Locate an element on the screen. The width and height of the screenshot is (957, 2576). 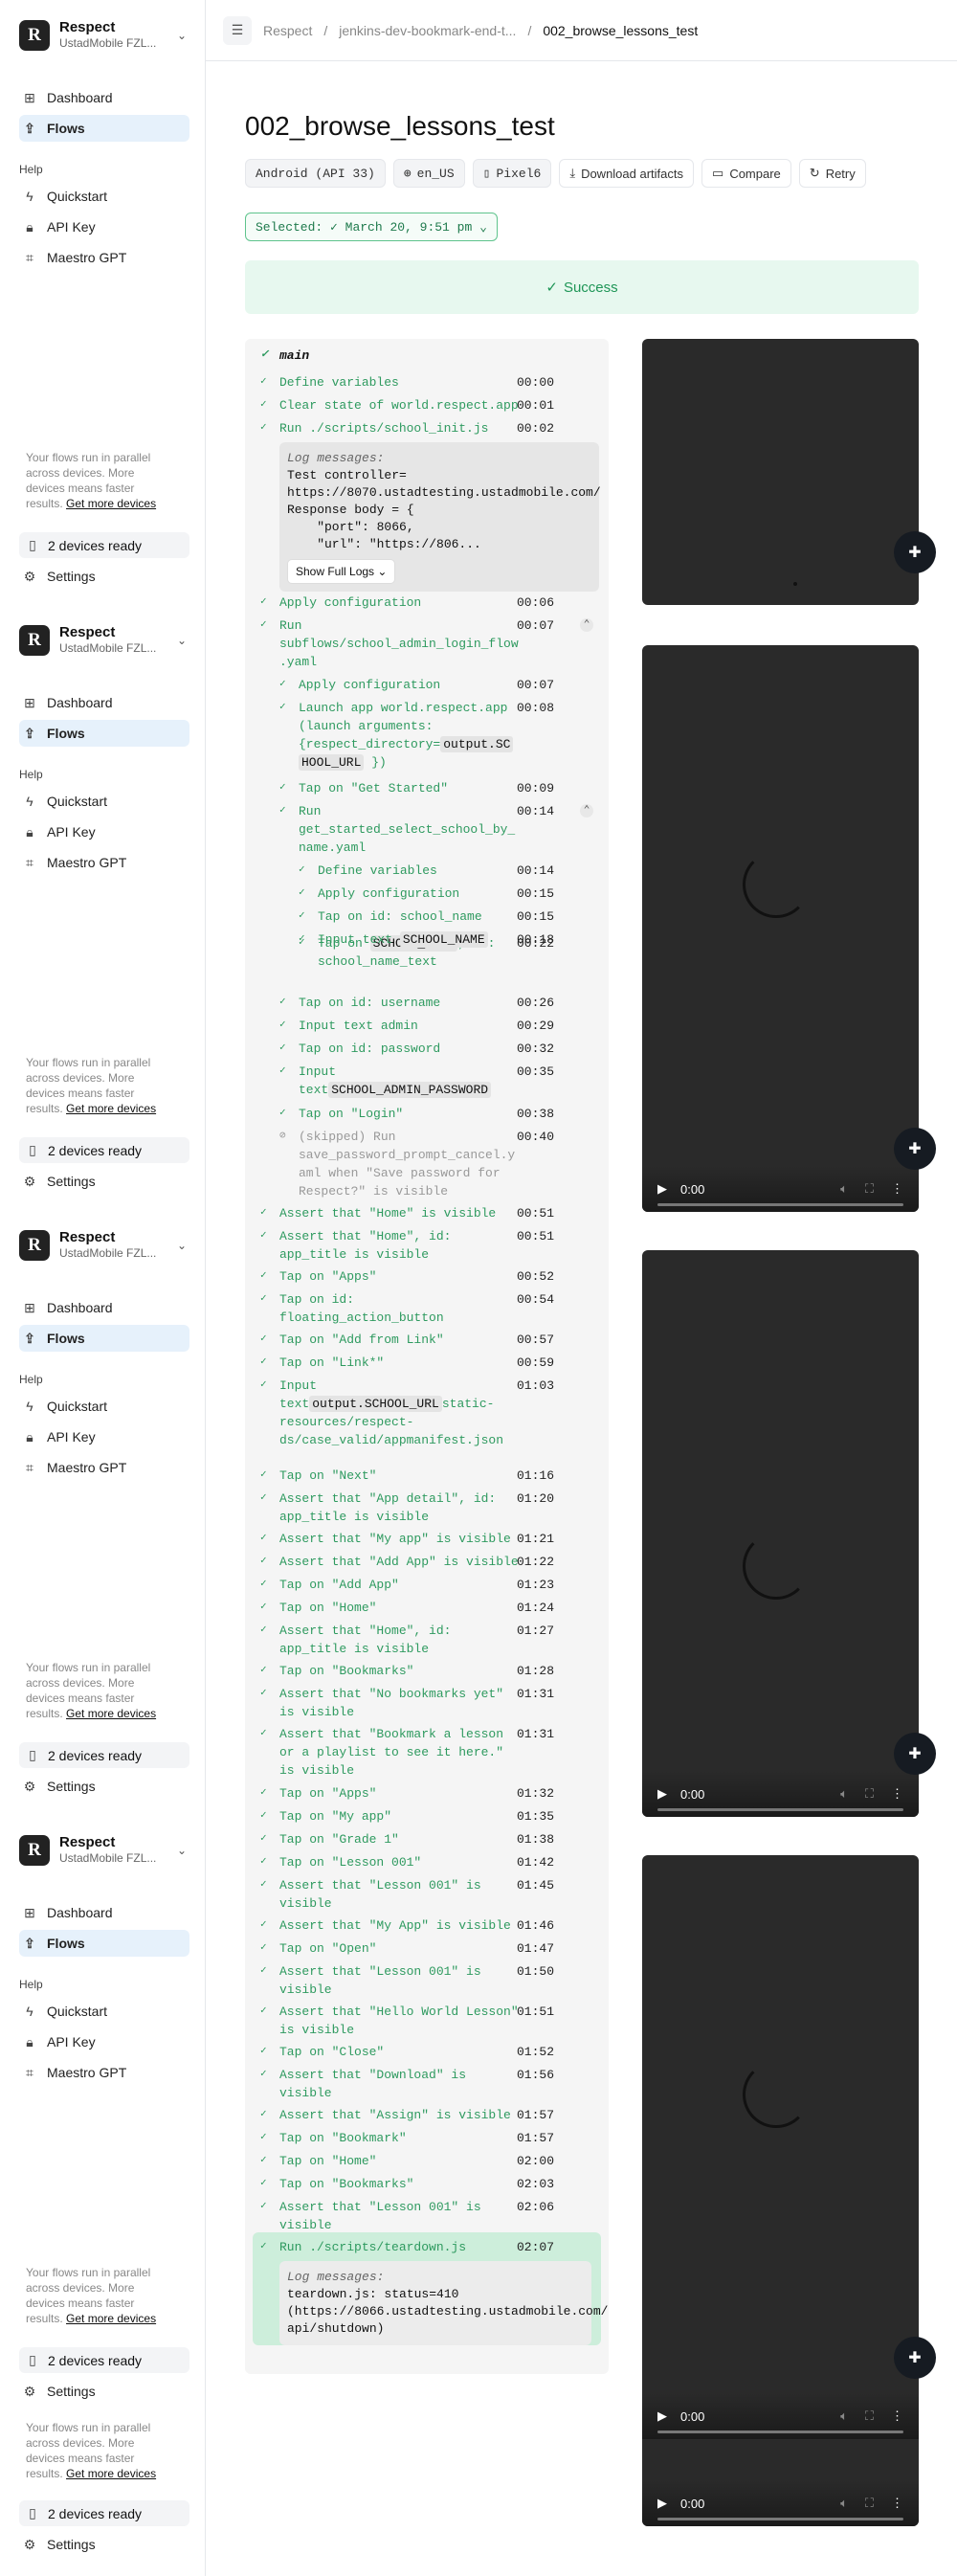
step-item: ✓ Tap on "Lesson 001" 01:42 is located at coordinates (407, 1862).